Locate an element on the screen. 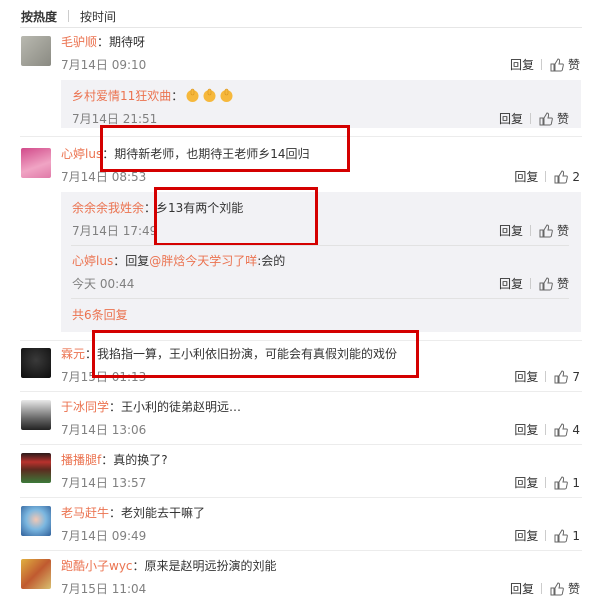  comment-text-row: 跑酷小子wyc：原来是赵明远扮演的刘能 is located at coordinates (169, 566).